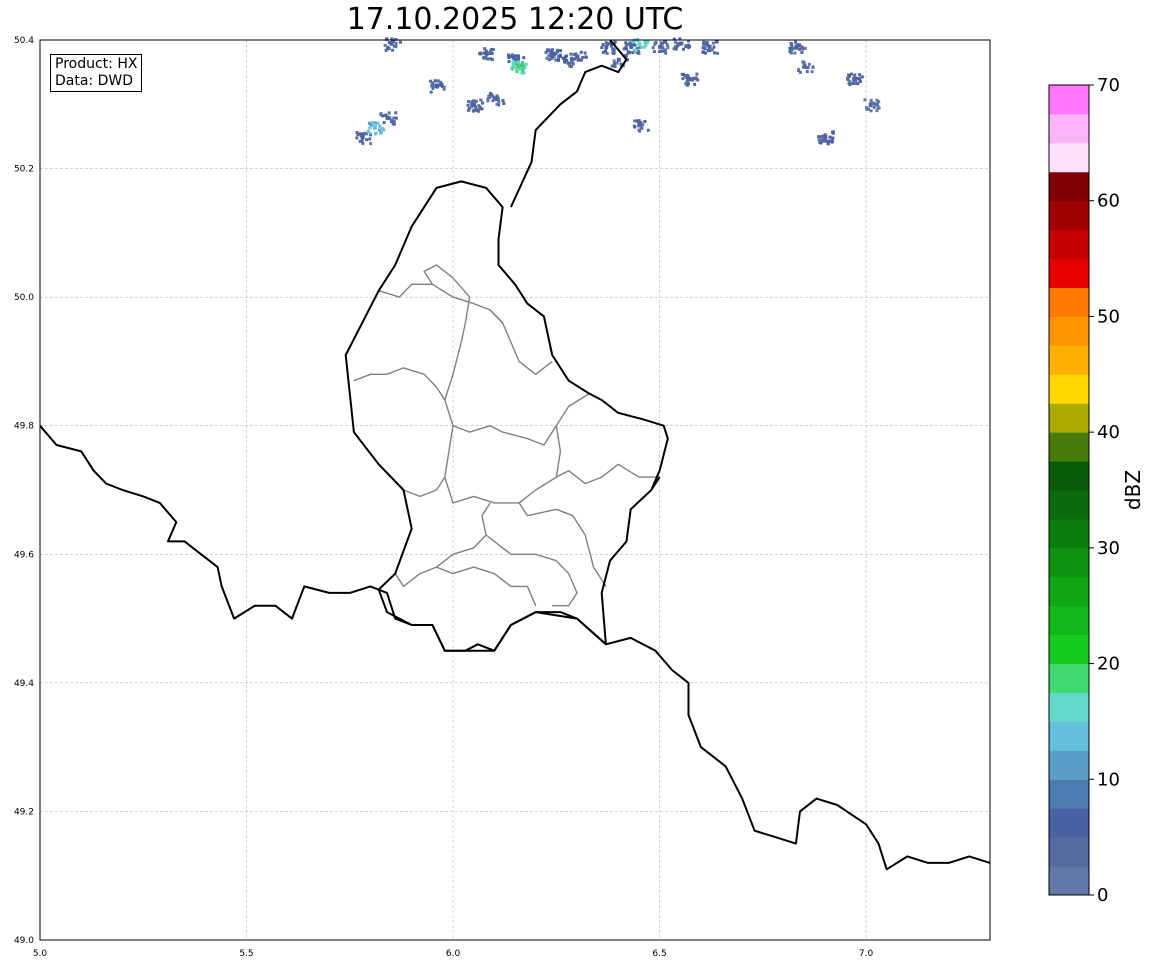 Image resolution: width=1152 pixels, height=968 pixels. What do you see at coordinates (24, 812) in the screenshot?
I see `y-tick-label: 49.2` at bounding box center [24, 812].